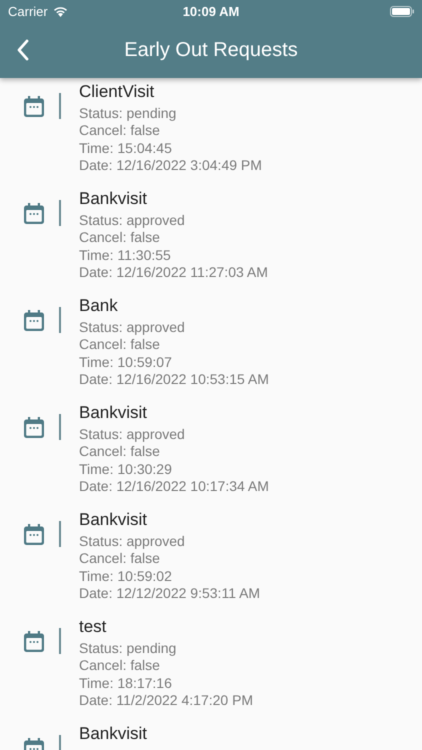  Describe the element at coordinates (98, 306) in the screenshot. I see `request-title: Bank` at that location.